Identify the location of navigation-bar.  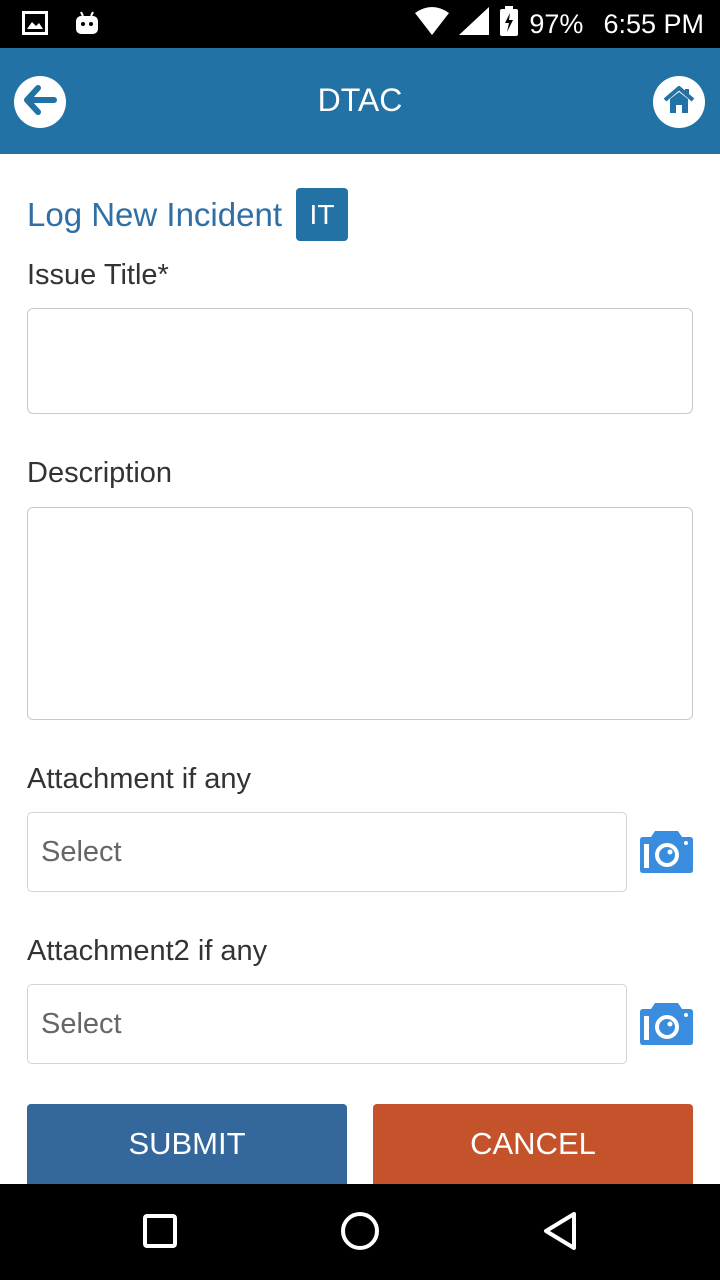
(360, 1232).